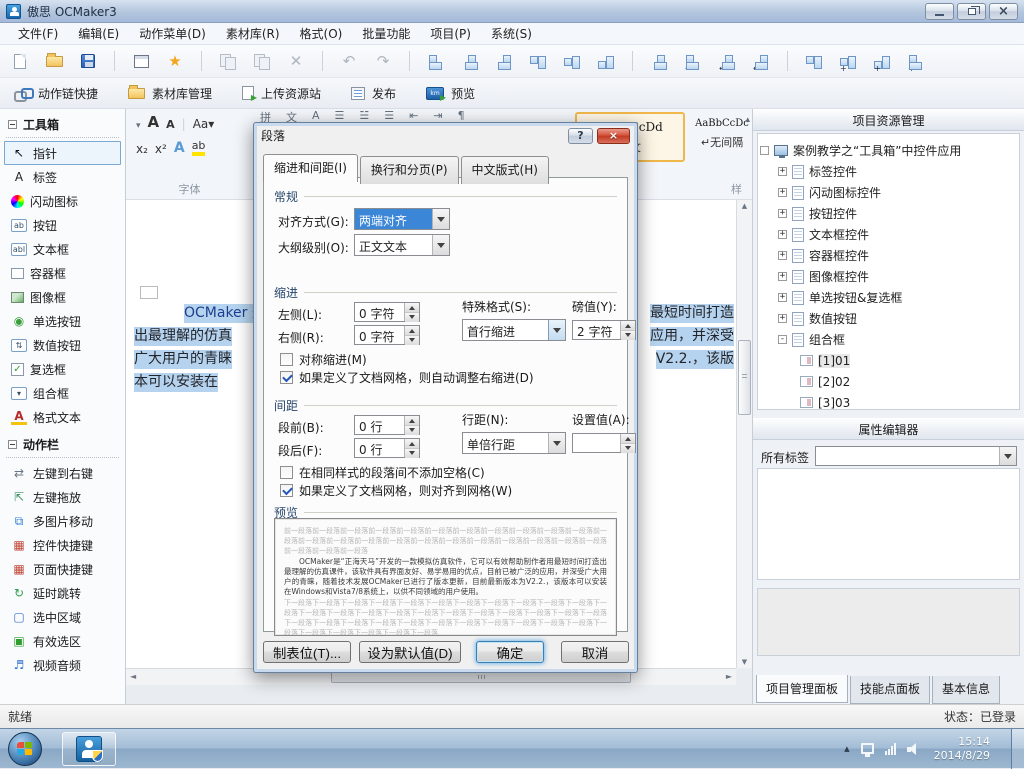 This screenshot has width=1024, height=769. What do you see at coordinates (939, 11) in the screenshot?
I see `minimize-button` at bounding box center [939, 11].